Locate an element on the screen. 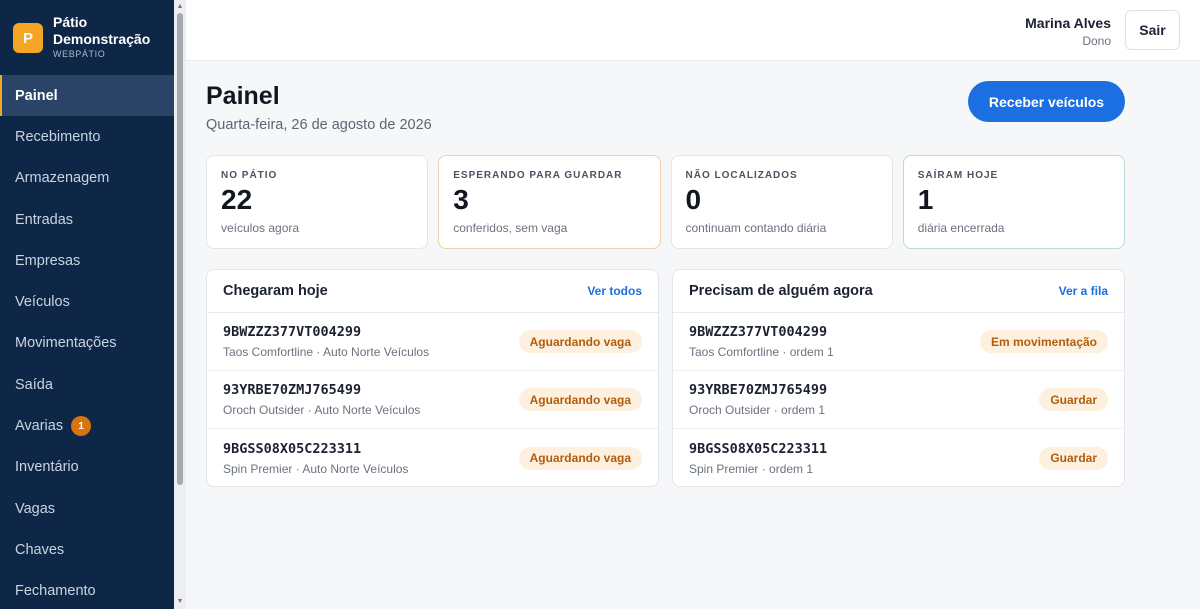 This screenshot has width=1200, height=609. stat-label: NO PÁTIO is located at coordinates (249, 175).